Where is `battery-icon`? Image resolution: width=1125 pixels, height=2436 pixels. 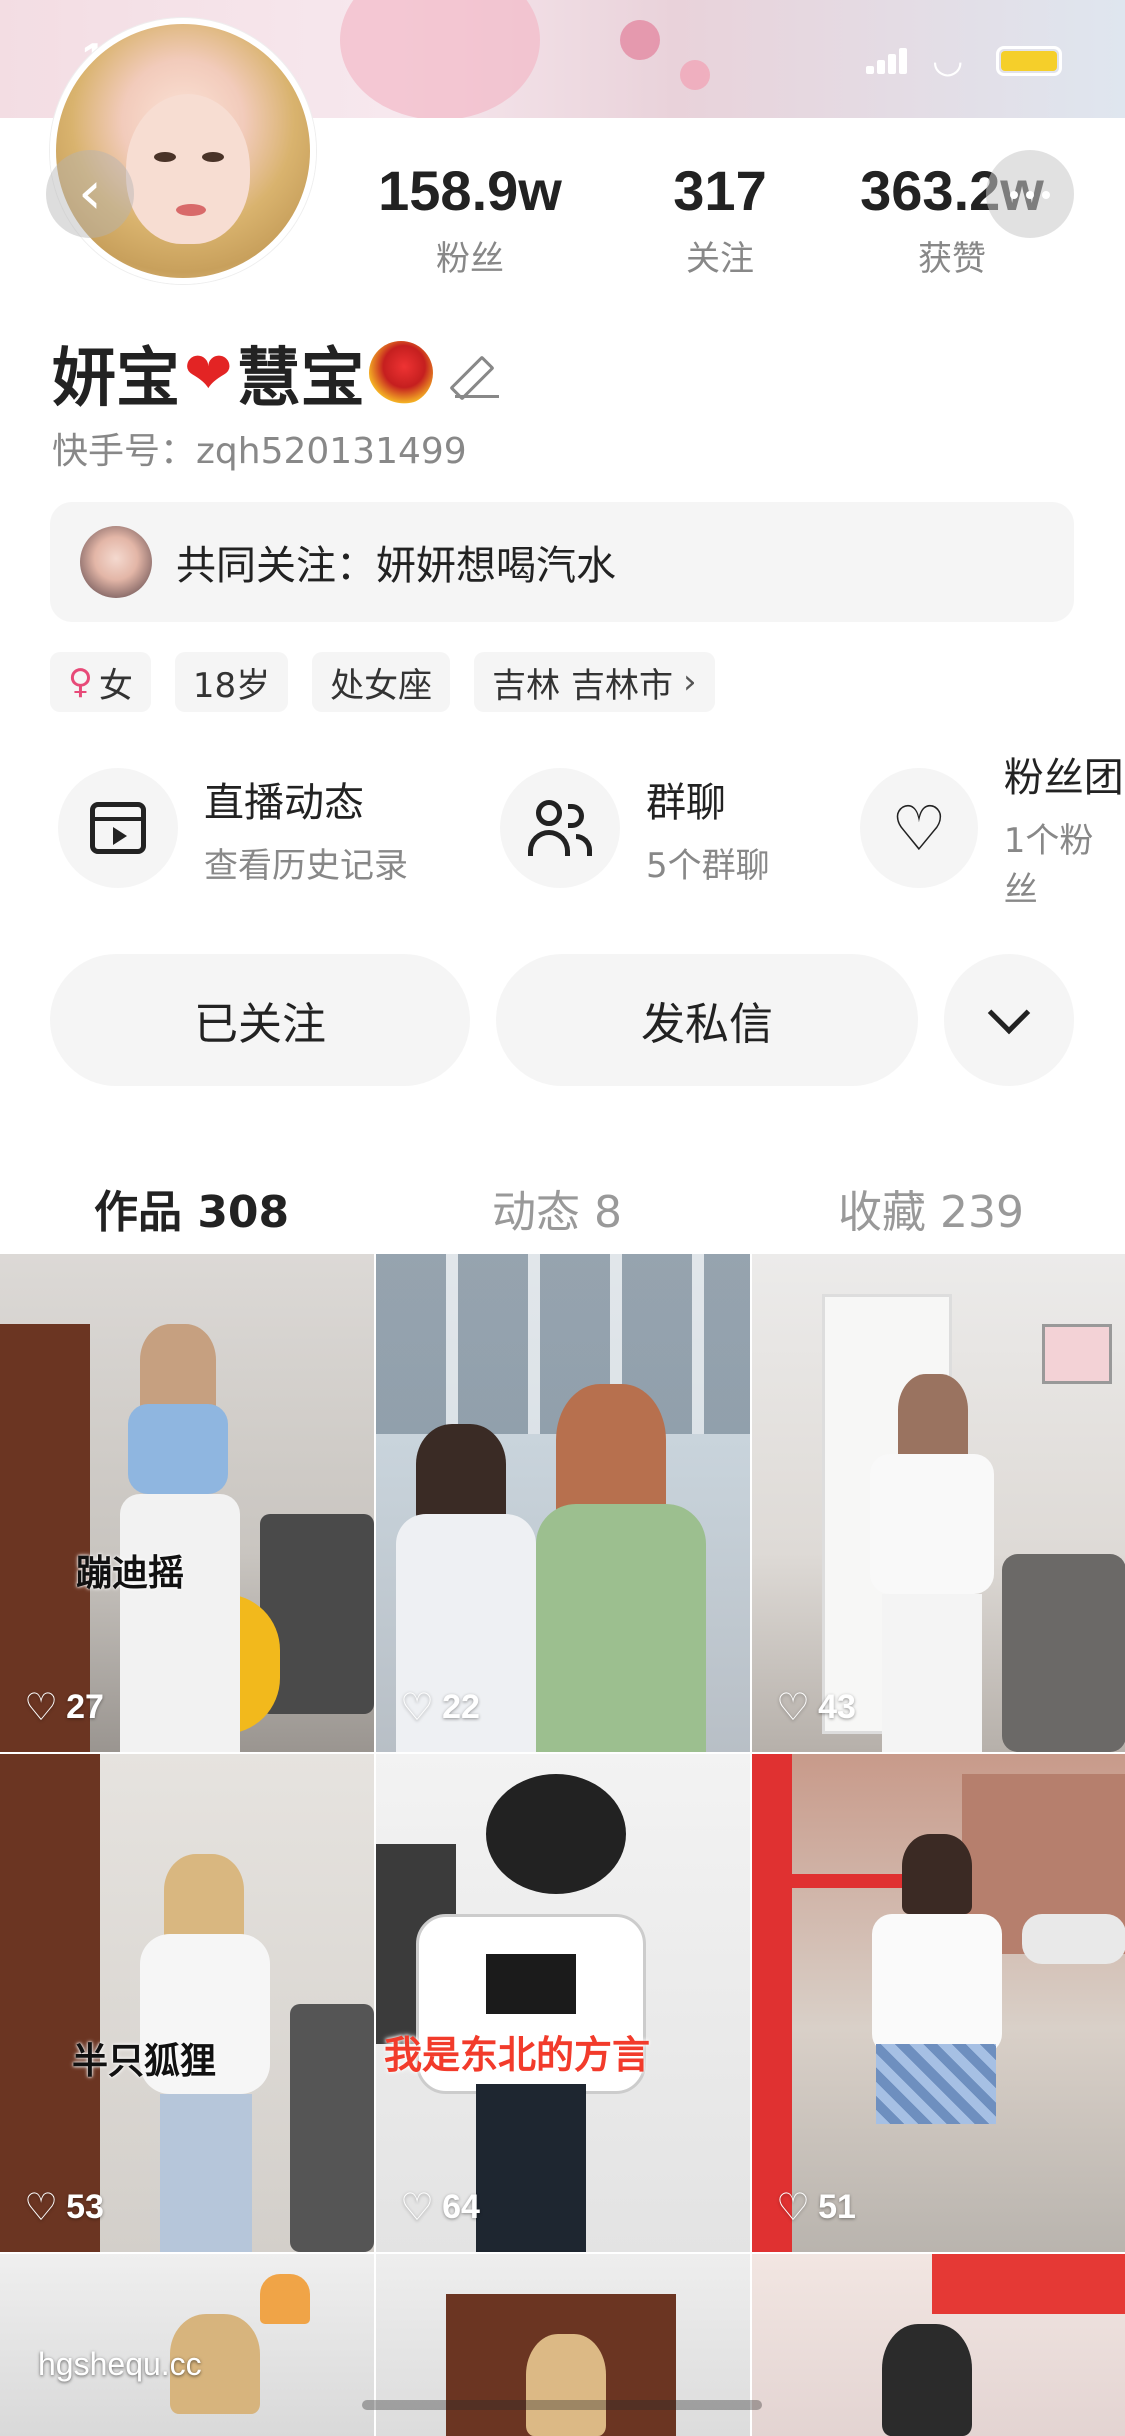
battery-icon is located at coordinates (1029, 61).